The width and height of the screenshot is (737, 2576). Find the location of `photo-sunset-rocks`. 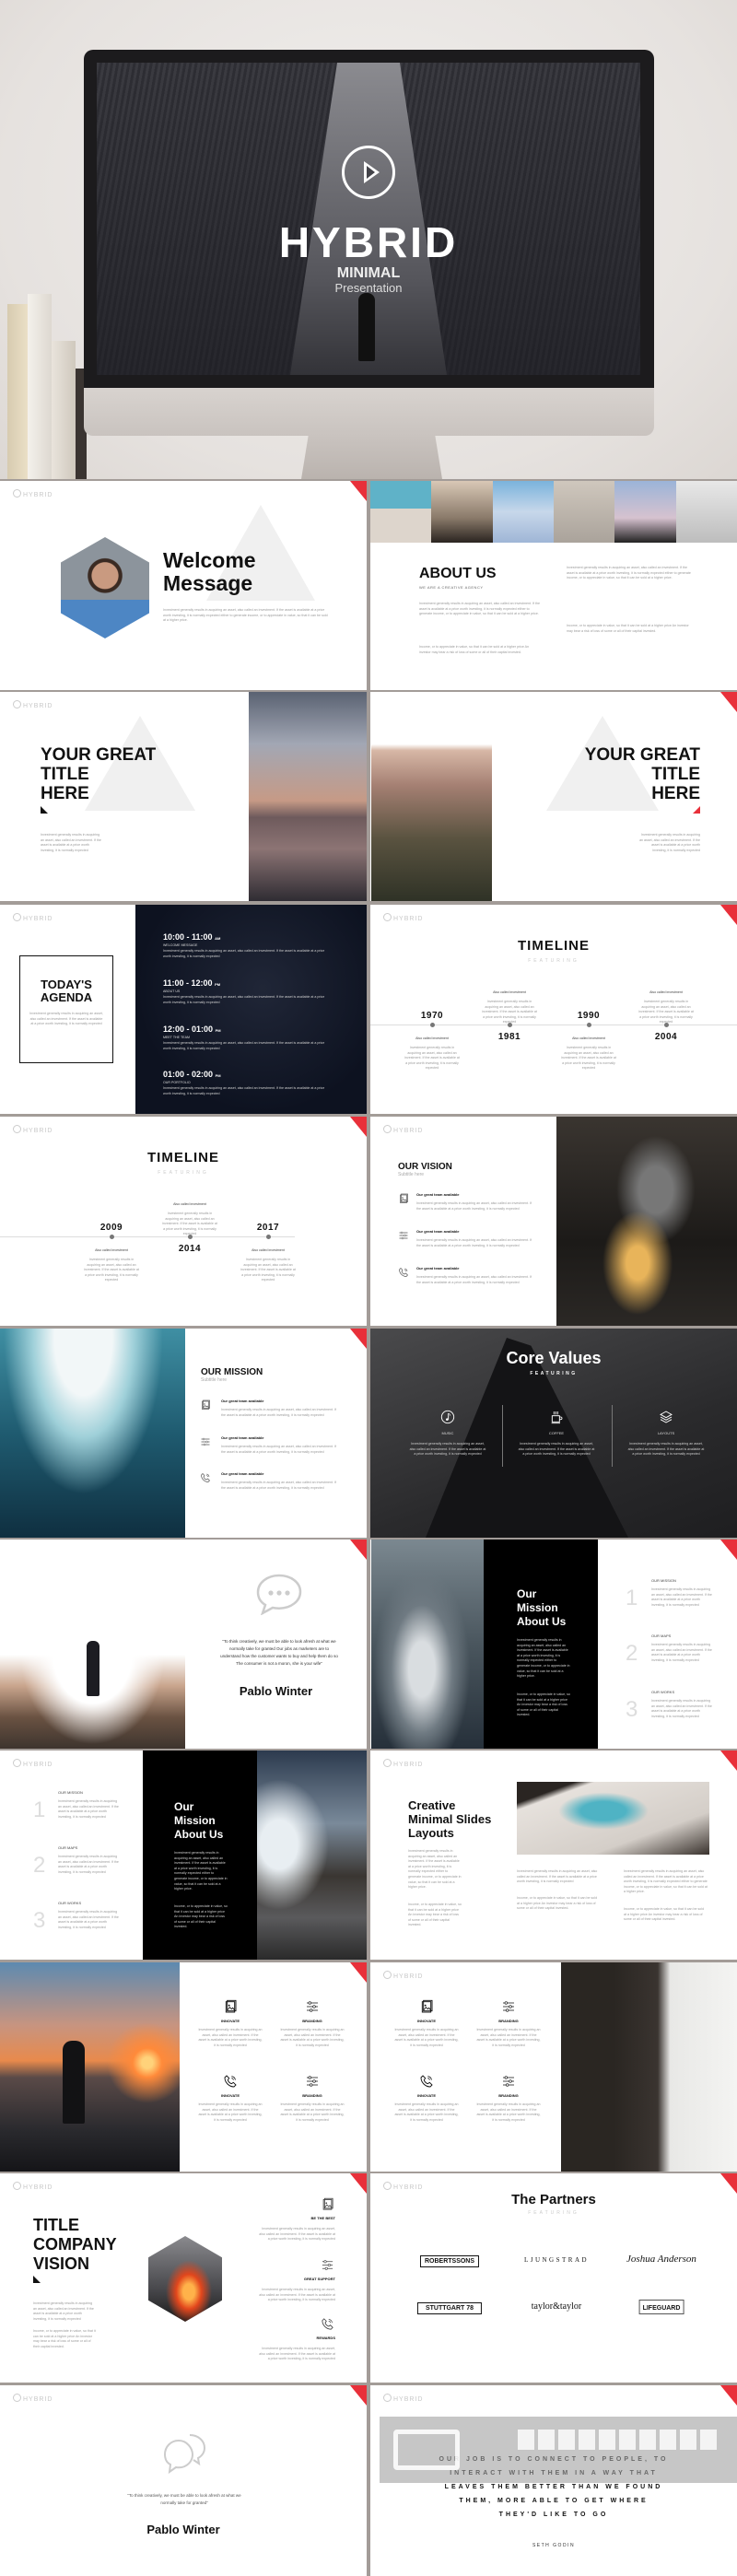

photo-sunset-rocks is located at coordinates (90, 2067).